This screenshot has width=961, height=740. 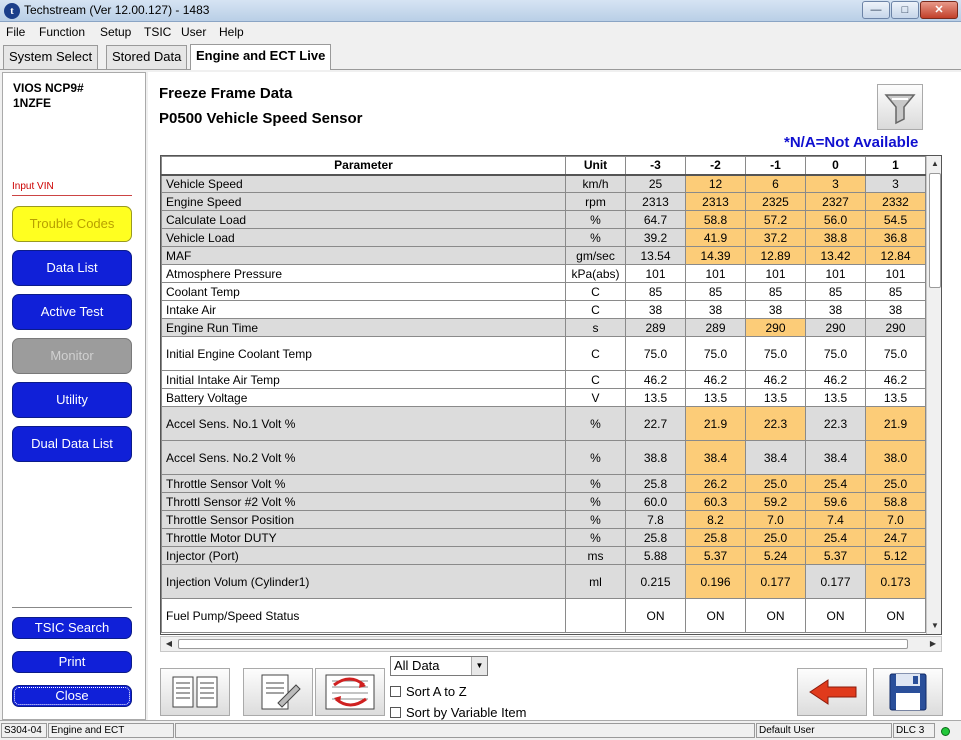 I want to click on value-cell: 0.215, so click(x=655, y=581).